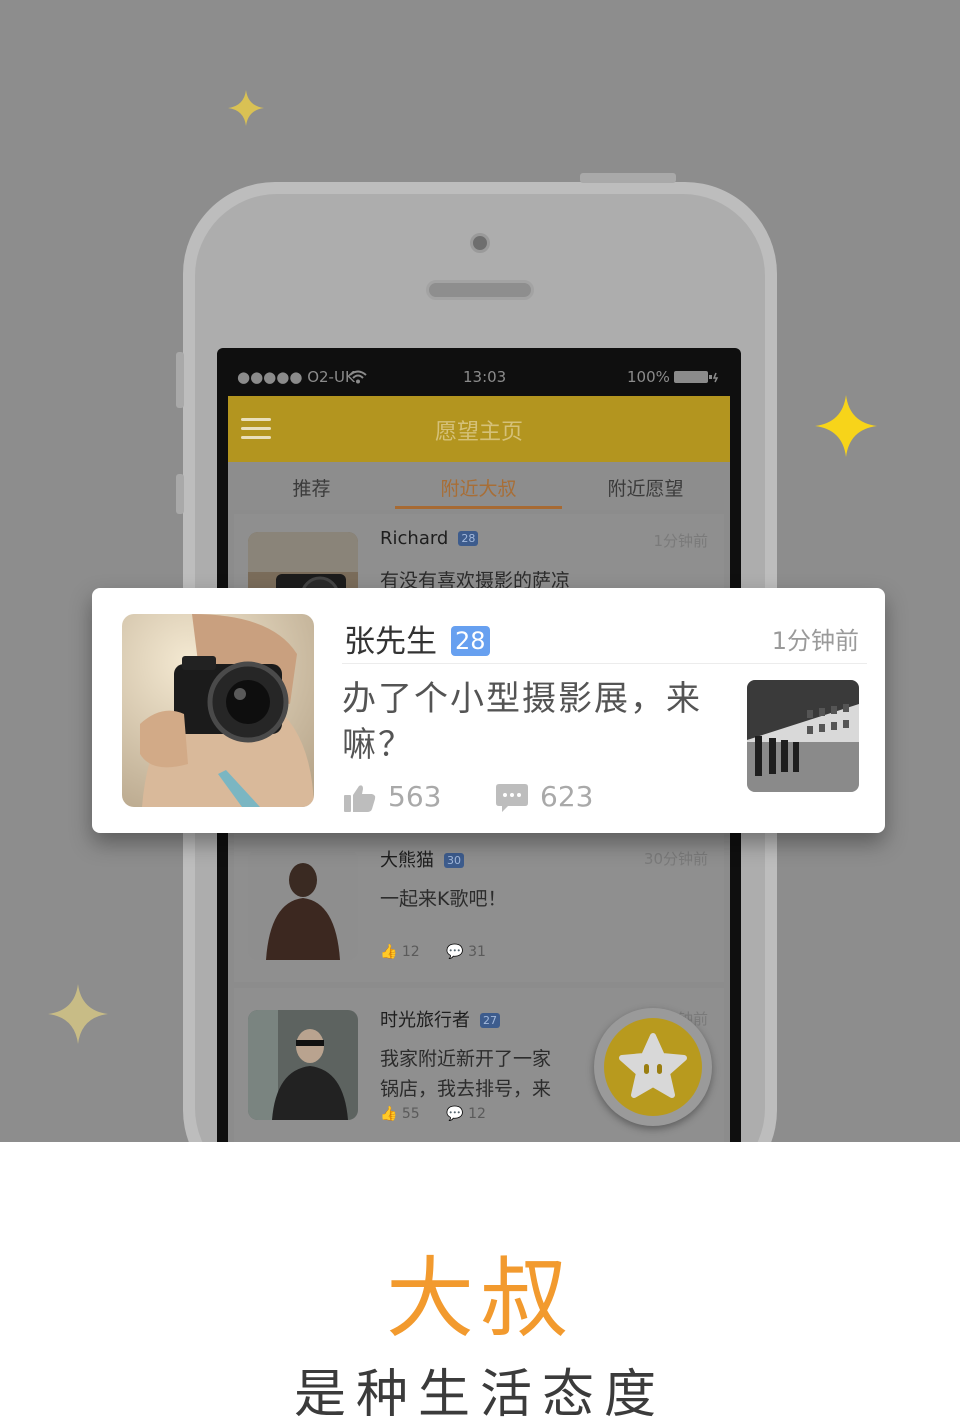 Image resolution: width=960 pixels, height=1427 pixels. What do you see at coordinates (358, 377) in the screenshot?
I see `wifi-icon` at bounding box center [358, 377].